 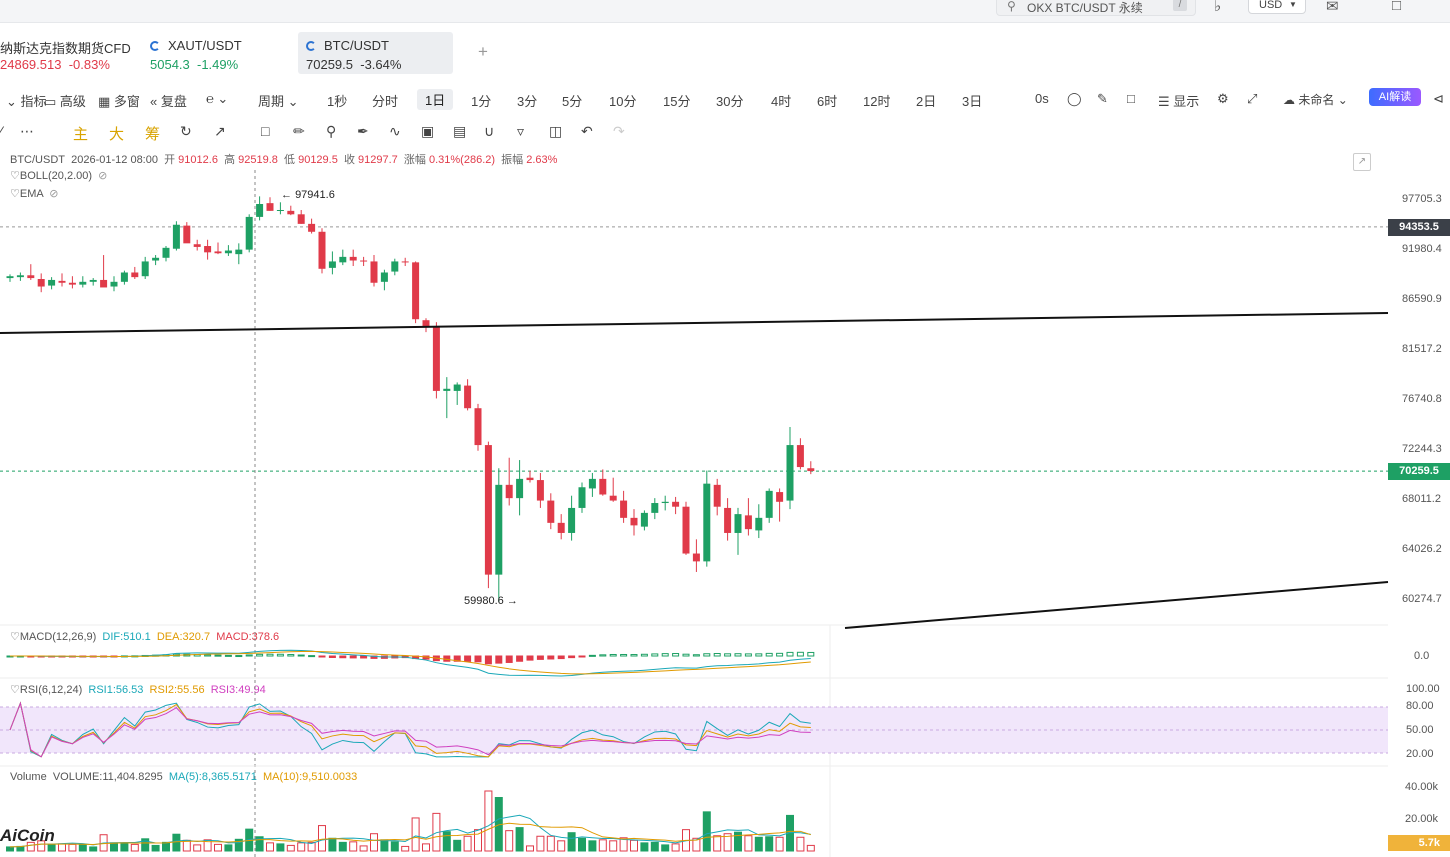 I want to click on trend-line-lower, so click(x=1116, y=605).